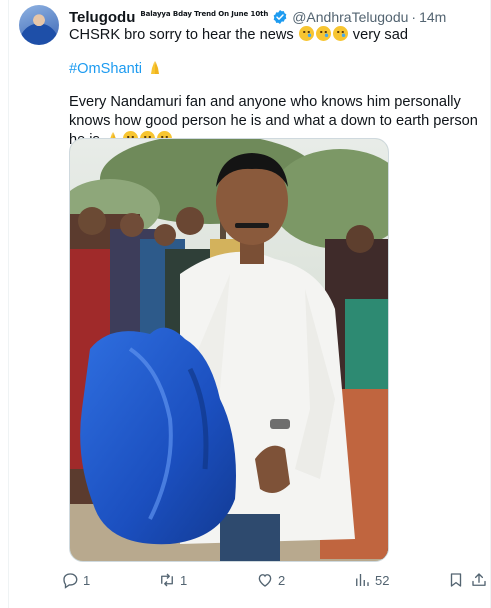 This screenshot has width=491, height=608. I want to click on reply-icon, so click(70, 581).